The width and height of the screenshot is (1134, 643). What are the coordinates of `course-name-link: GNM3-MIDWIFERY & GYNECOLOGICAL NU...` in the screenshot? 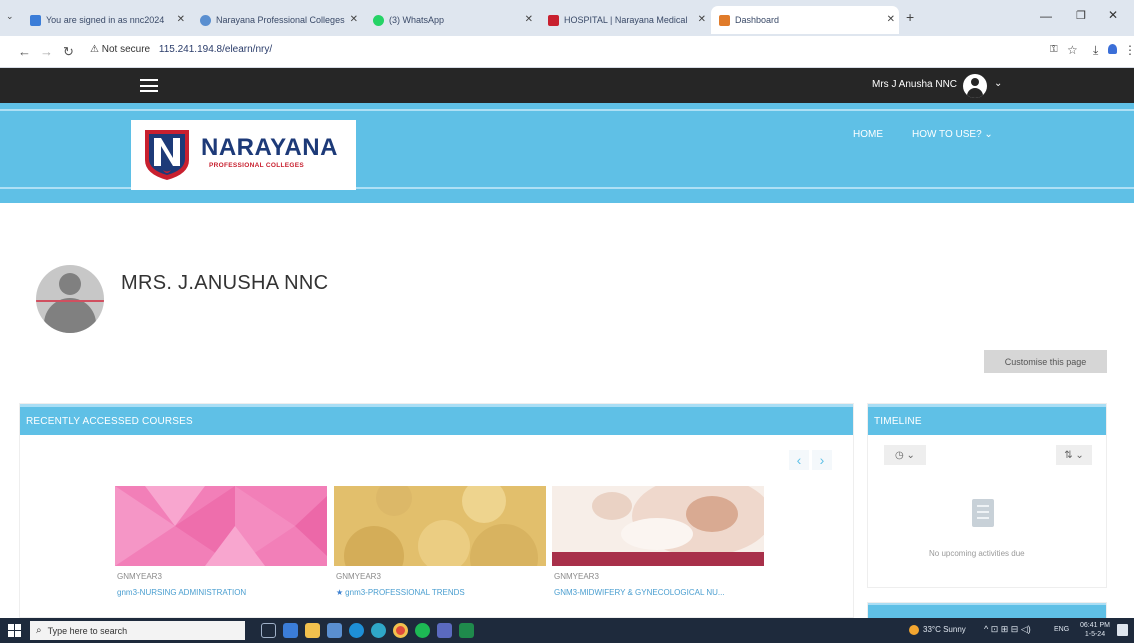 It's located at (658, 592).